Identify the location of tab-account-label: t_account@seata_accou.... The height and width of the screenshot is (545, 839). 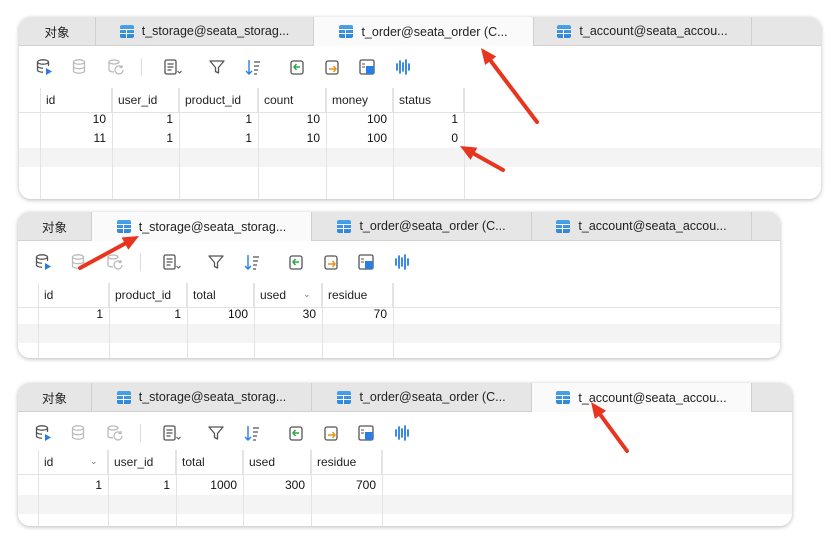
(652, 226).